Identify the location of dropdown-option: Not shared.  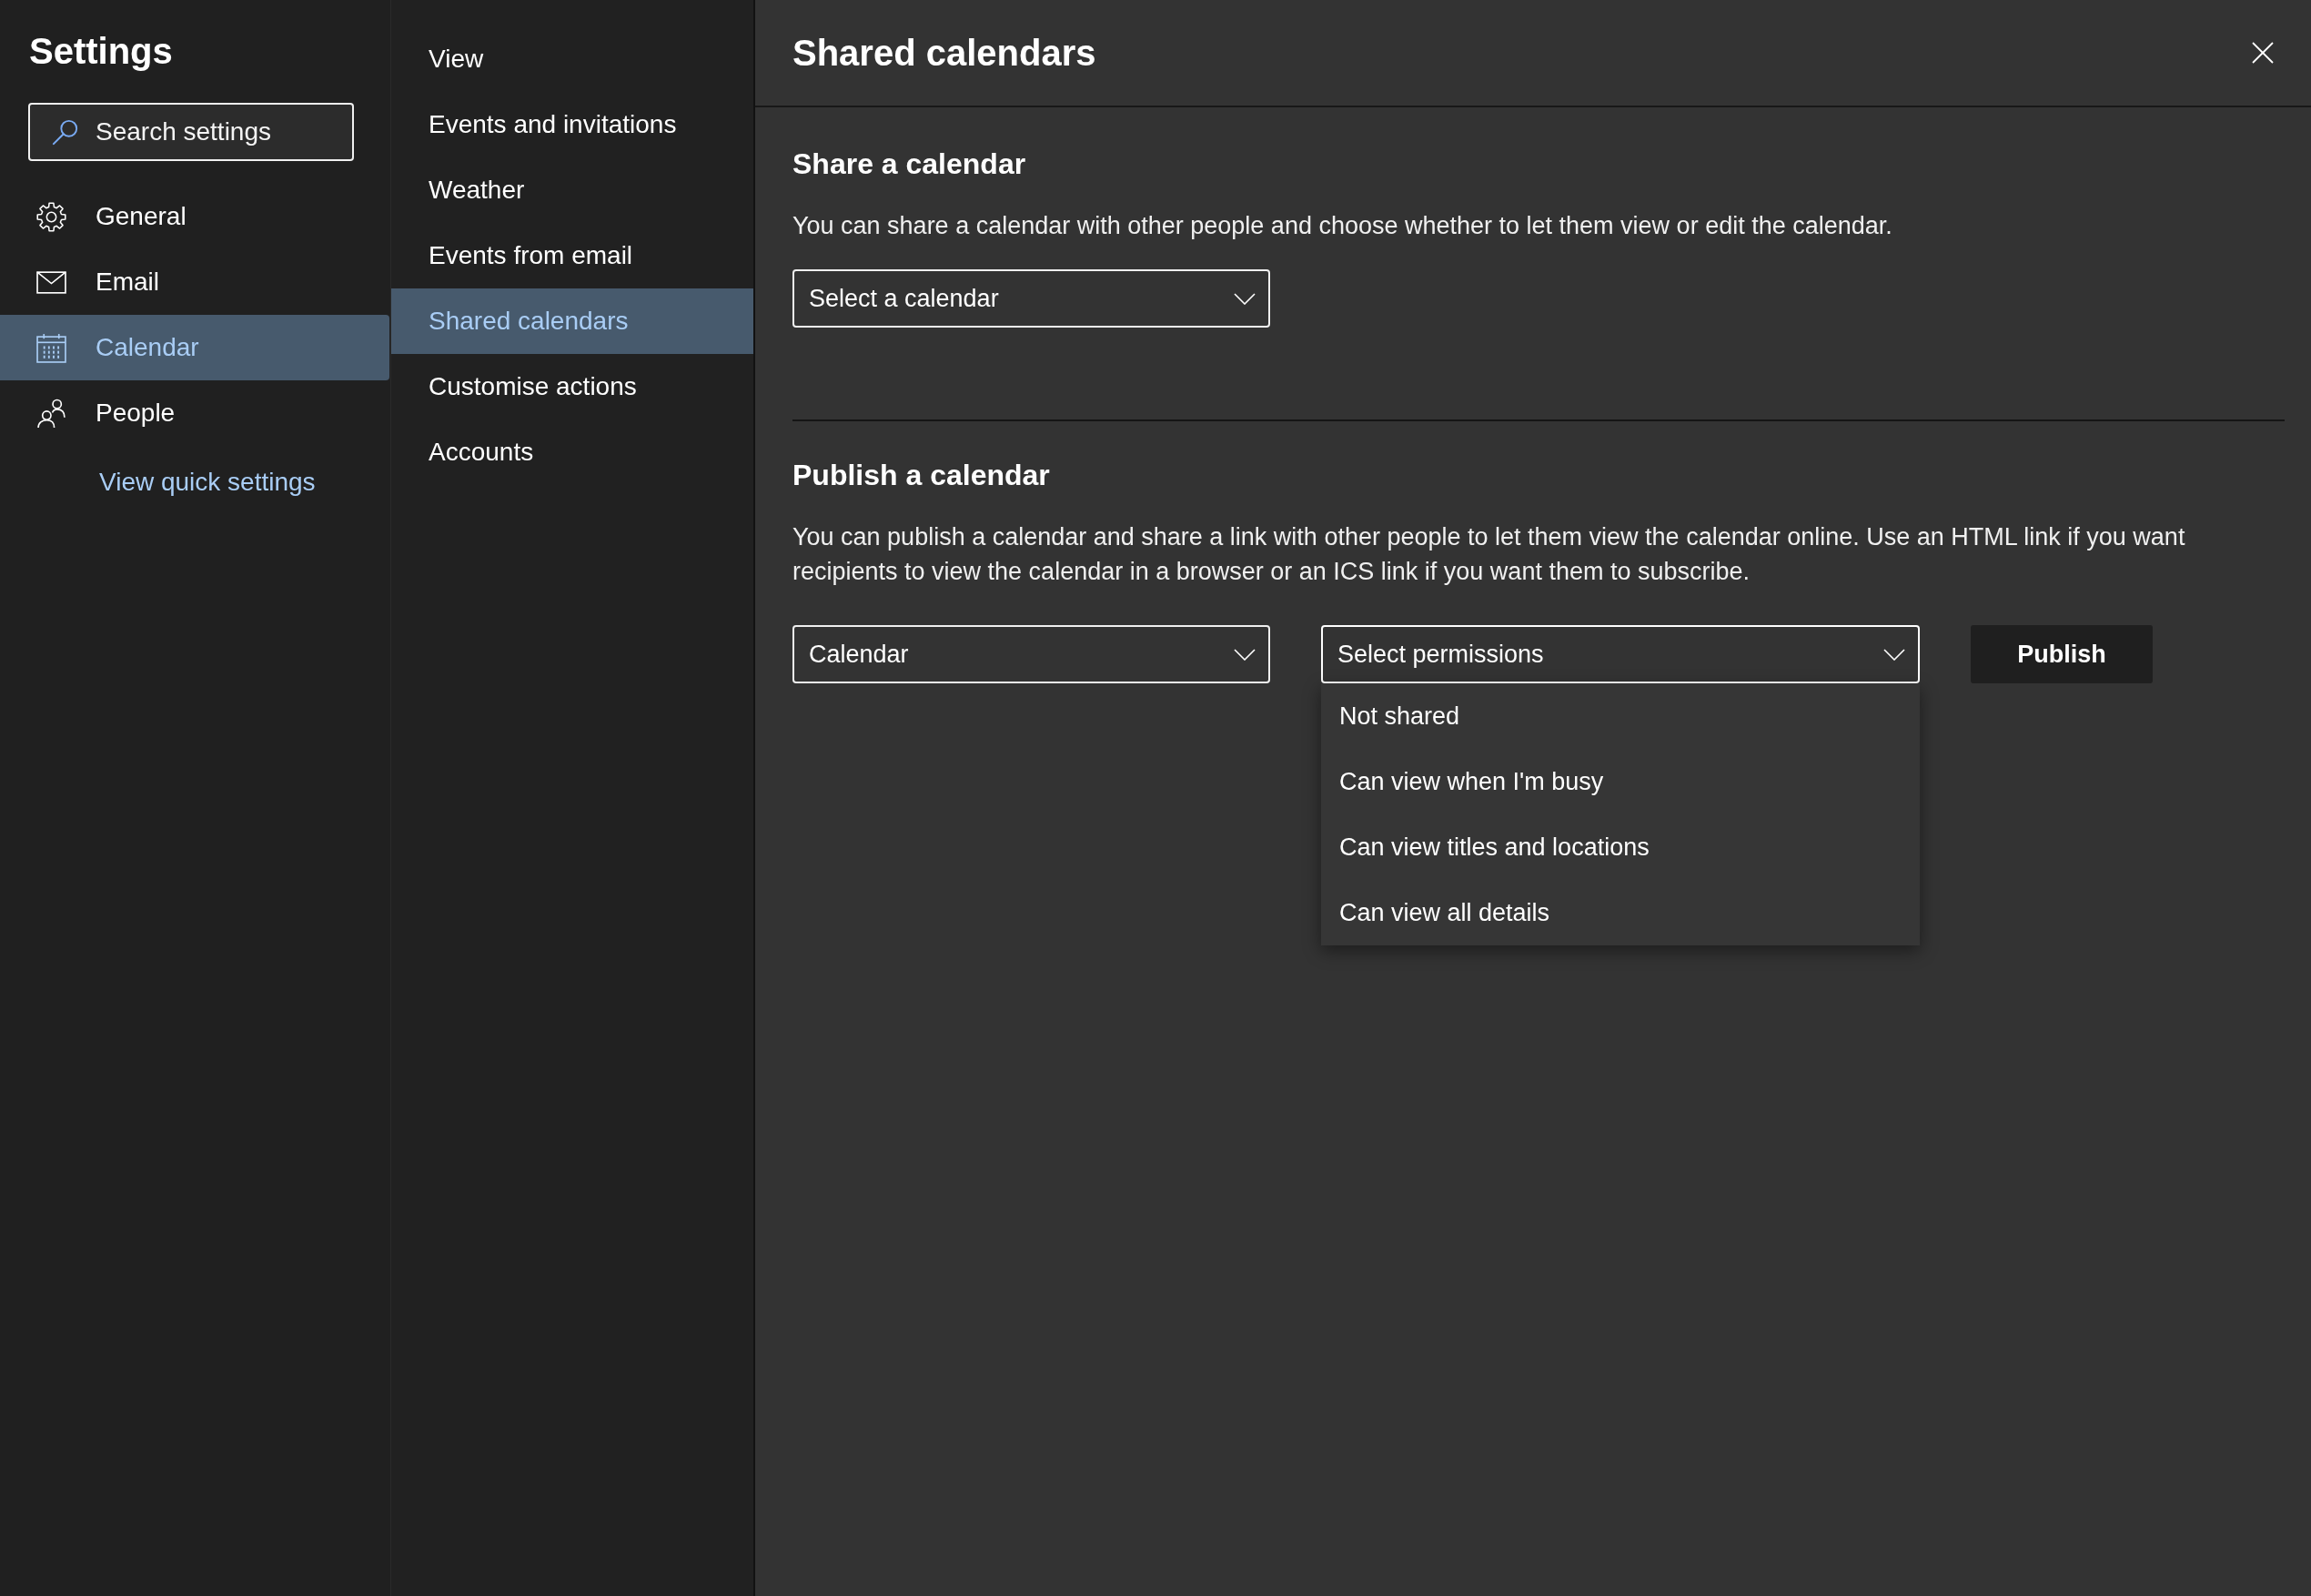
(1620, 716).